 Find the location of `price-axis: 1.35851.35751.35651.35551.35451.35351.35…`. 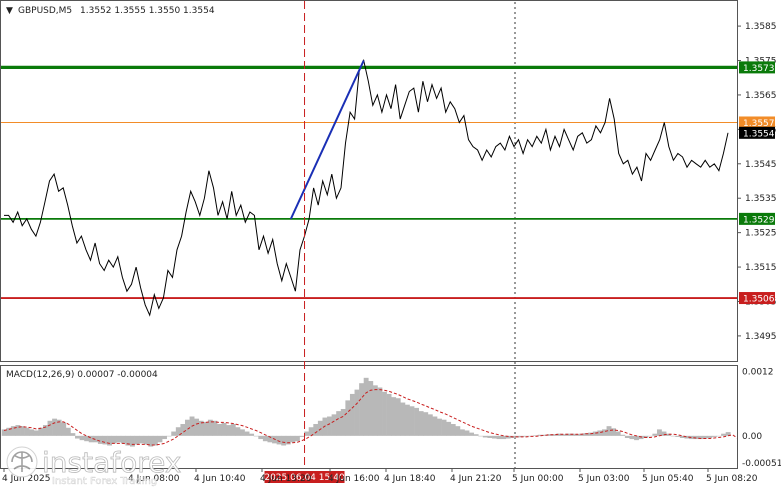

price-axis: 1.35851.35751.35651.35551.35451.35351.35… is located at coordinates (757, 182).